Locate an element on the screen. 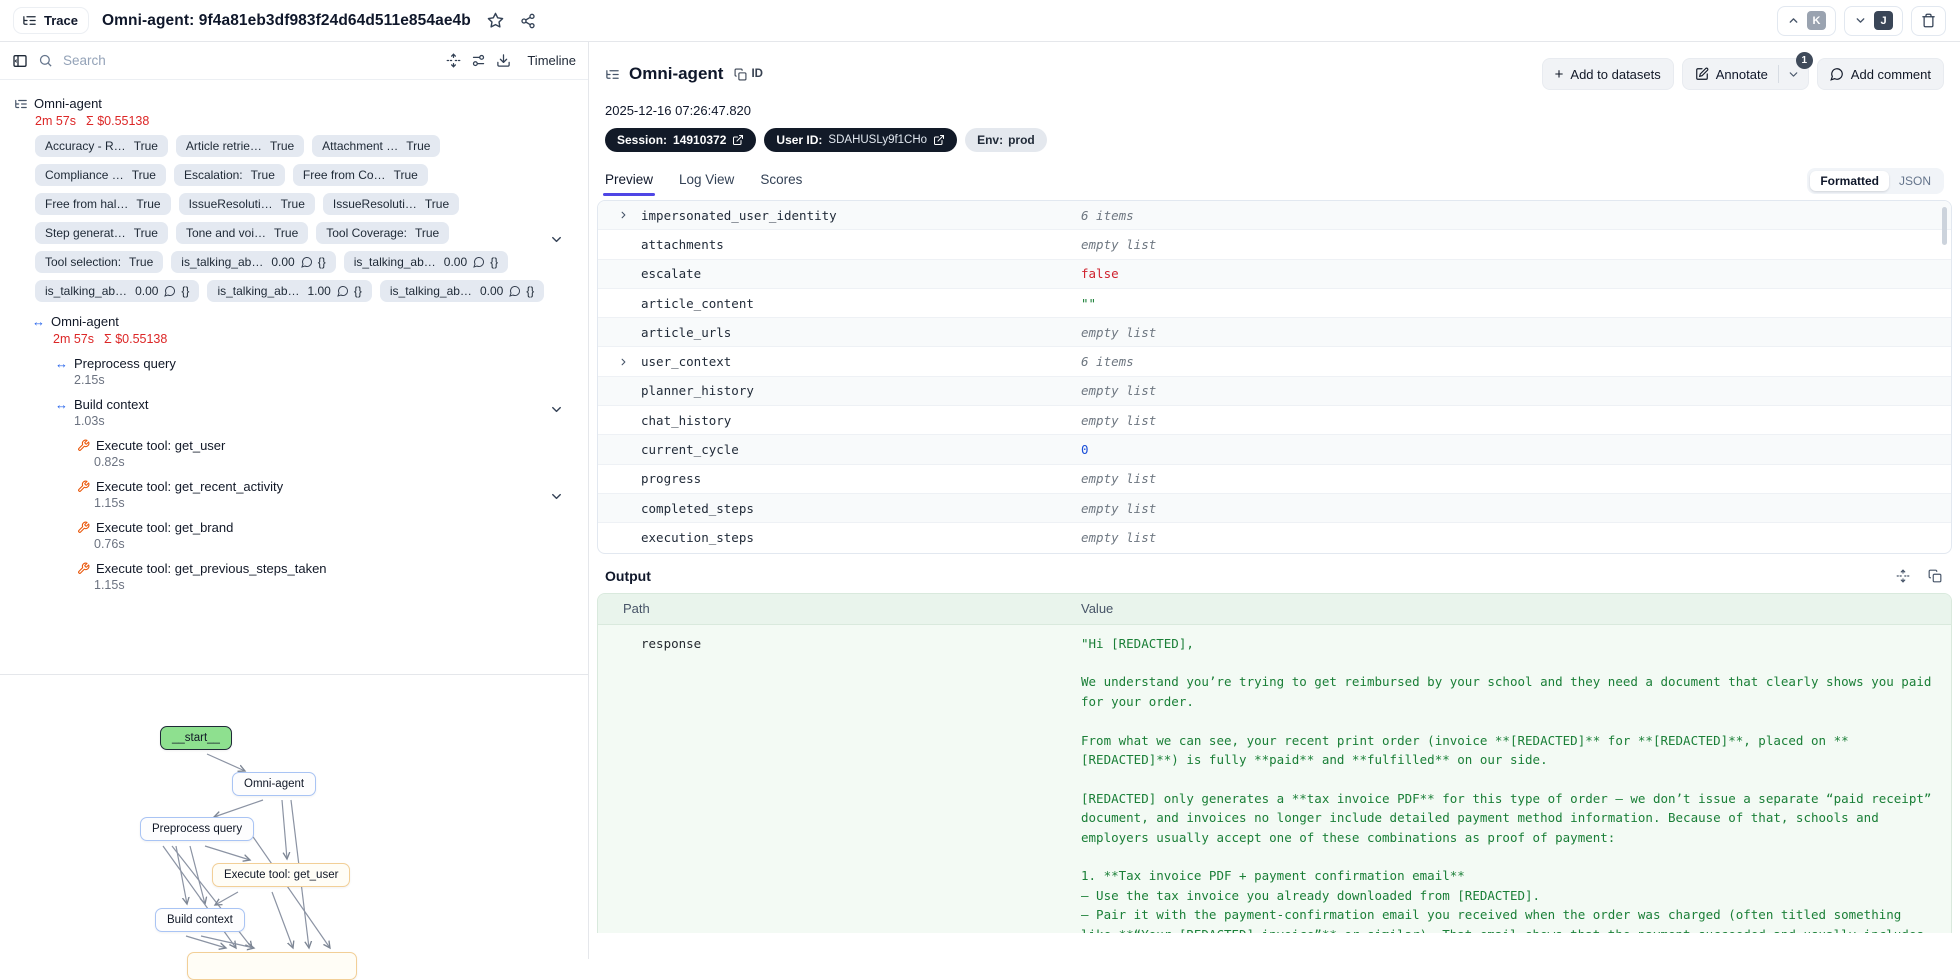 This screenshot has width=1960, height=980. score-tag-pill: Tool Coverage: True is located at coordinates (383, 233).